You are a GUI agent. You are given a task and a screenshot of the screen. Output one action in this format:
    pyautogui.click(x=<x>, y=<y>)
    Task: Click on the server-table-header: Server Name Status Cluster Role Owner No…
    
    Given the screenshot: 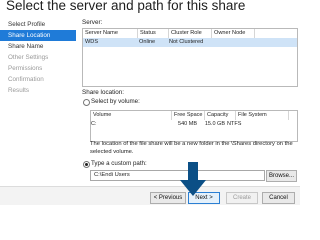 What is the action you would take?
    pyautogui.click(x=190, y=33)
    